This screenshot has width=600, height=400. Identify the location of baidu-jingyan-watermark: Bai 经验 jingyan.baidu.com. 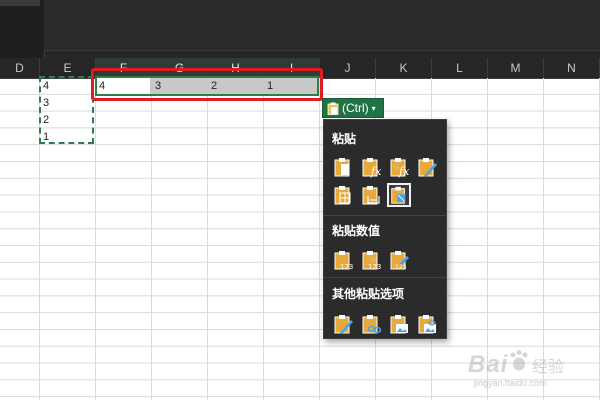
(529, 370).